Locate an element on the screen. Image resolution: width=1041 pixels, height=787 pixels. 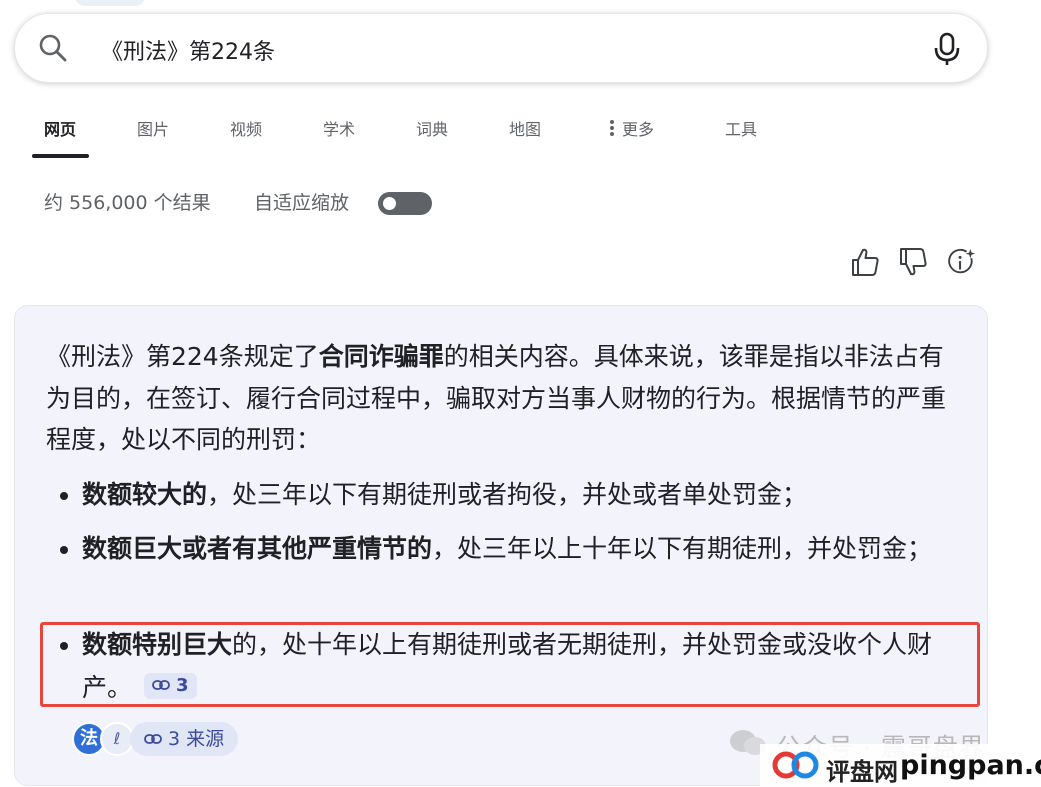
tab-videos: 视频 is located at coordinates (246, 128).